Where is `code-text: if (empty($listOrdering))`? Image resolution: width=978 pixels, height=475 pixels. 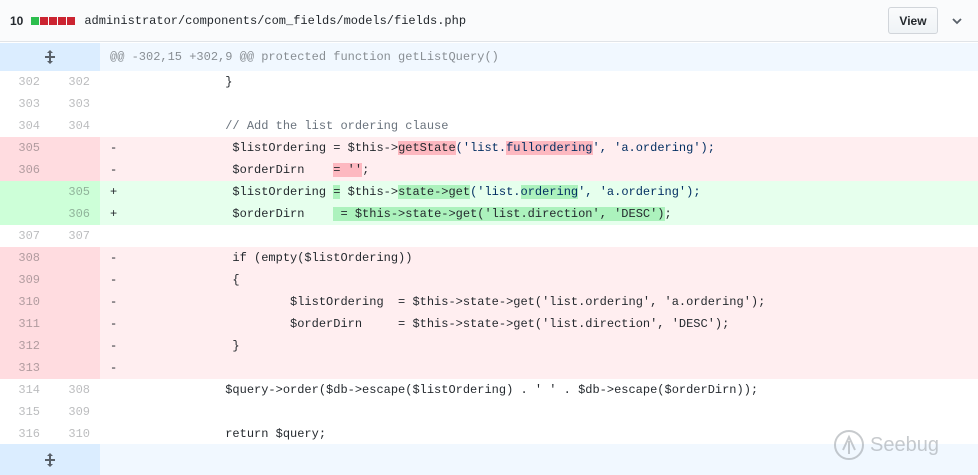
code-text: if (empty($listOrdering)) is located at coordinates (265, 258).